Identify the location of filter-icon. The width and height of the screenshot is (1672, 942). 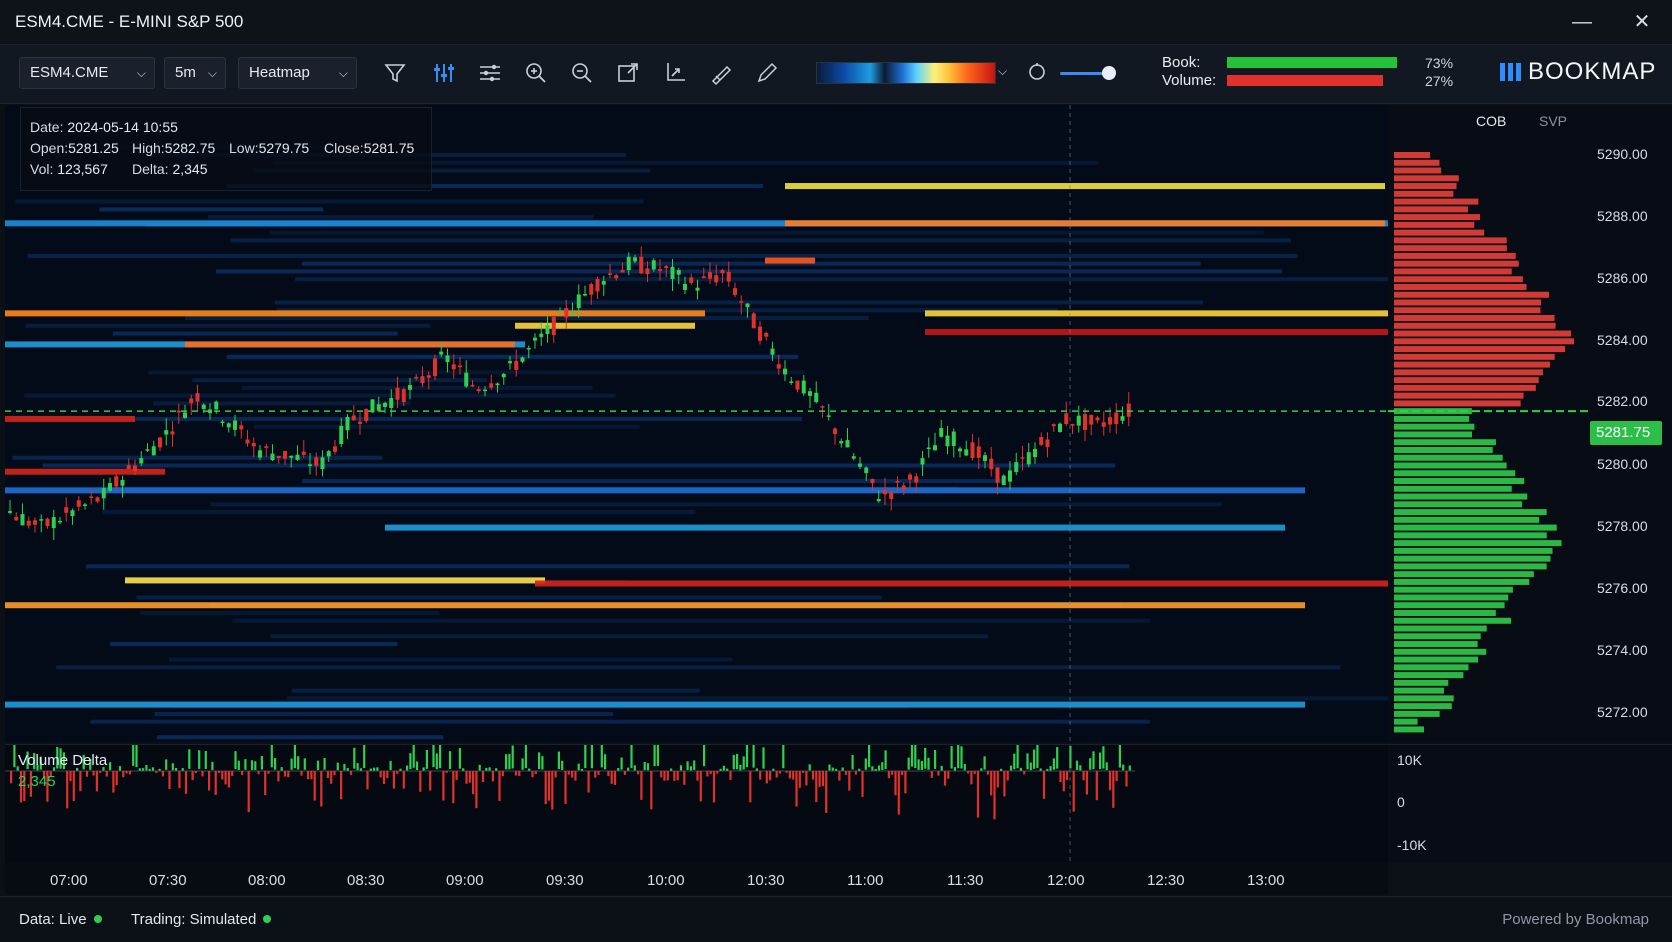
(395, 73).